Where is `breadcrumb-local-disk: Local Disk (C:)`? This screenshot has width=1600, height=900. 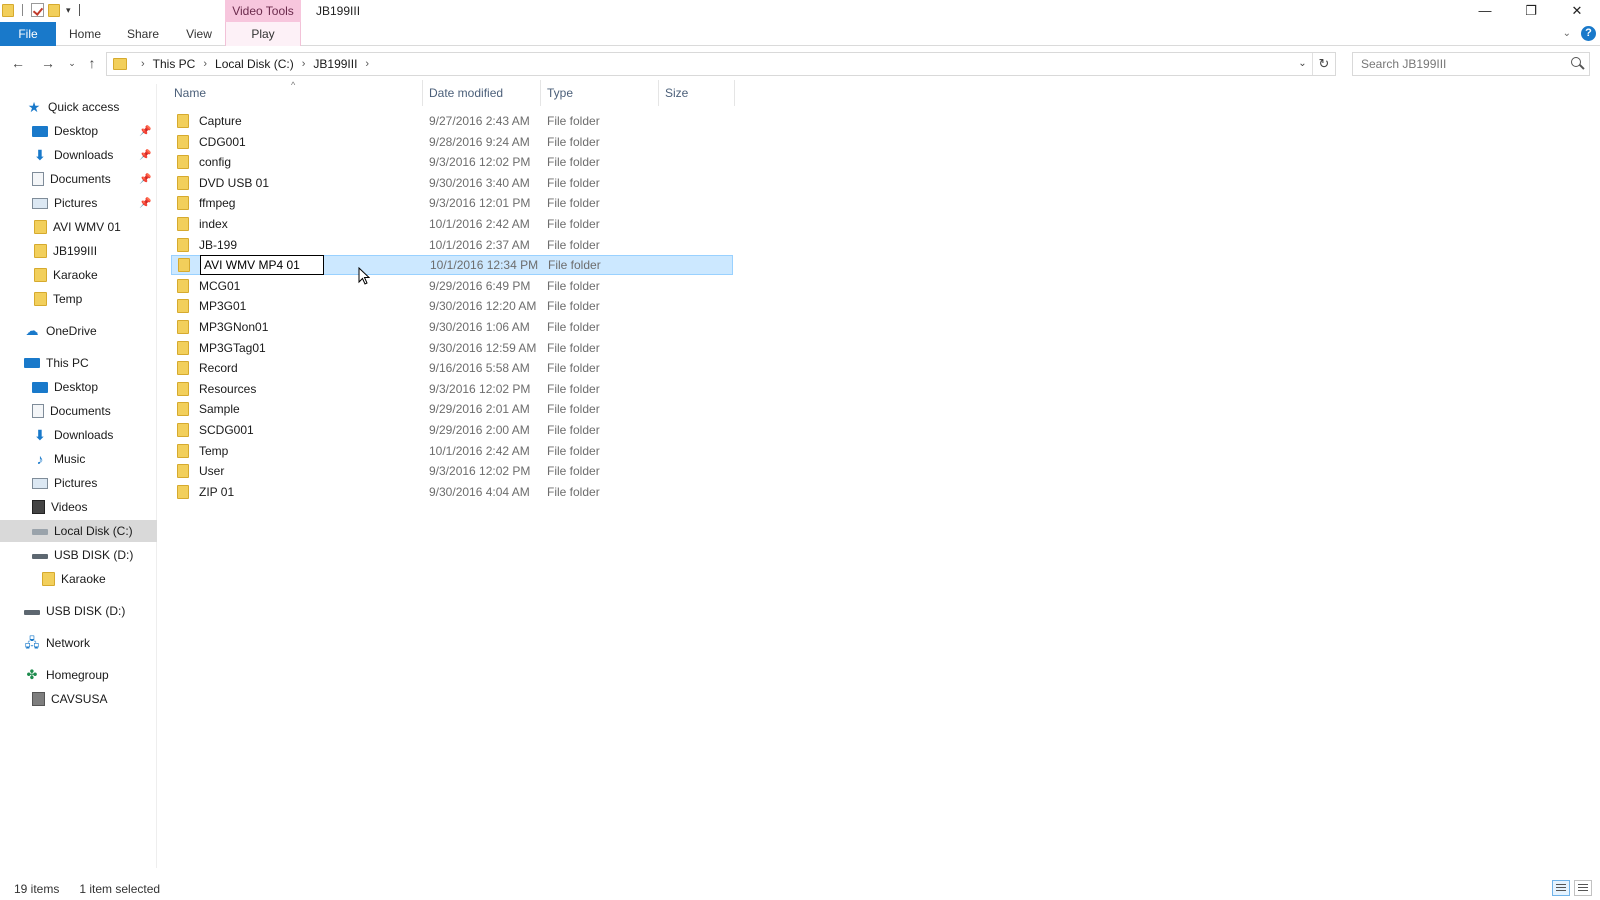 breadcrumb-local-disk: Local Disk (C:) is located at coordinates (254, 64).